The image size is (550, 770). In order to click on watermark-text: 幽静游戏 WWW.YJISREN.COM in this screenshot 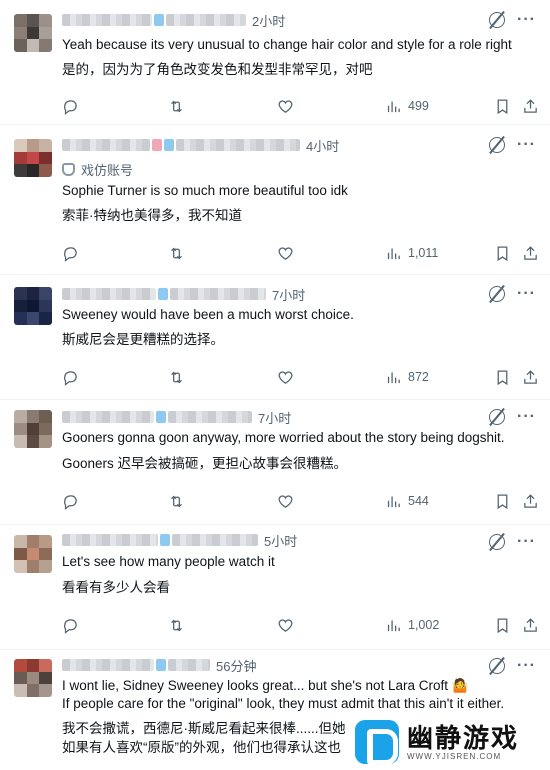, I will do `click(463, 742)`.